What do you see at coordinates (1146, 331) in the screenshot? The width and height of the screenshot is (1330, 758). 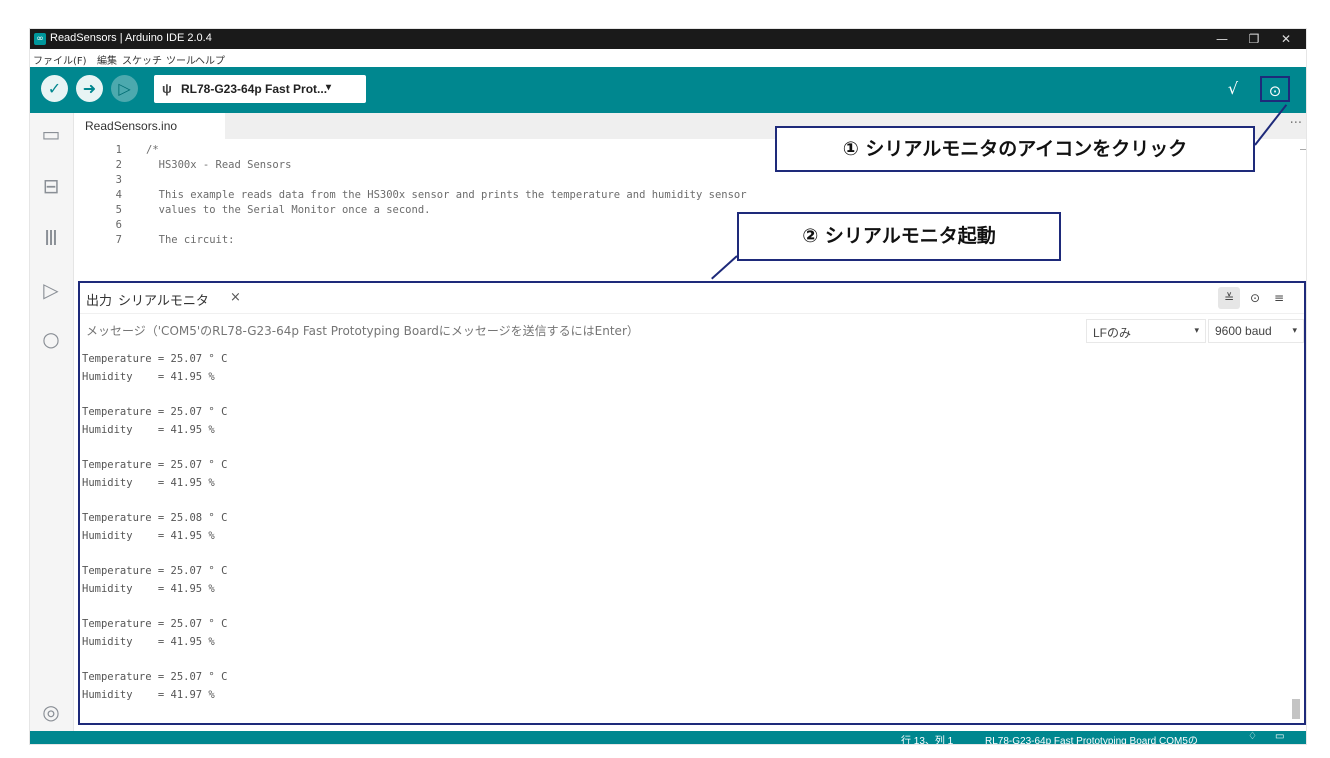 I see `line-ending-select: LFのみ ▾` at bounding box center [1146, 331].